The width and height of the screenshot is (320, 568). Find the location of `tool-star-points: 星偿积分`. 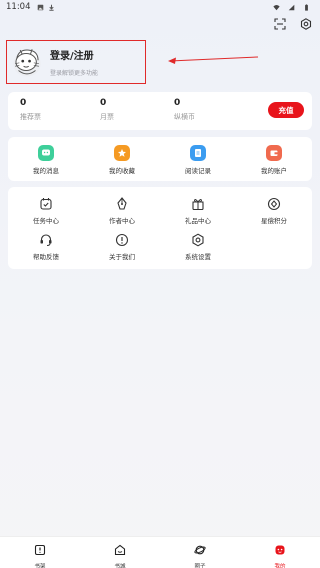

tool-star-points: 星偿积分 is located at coordinates (274, 211).